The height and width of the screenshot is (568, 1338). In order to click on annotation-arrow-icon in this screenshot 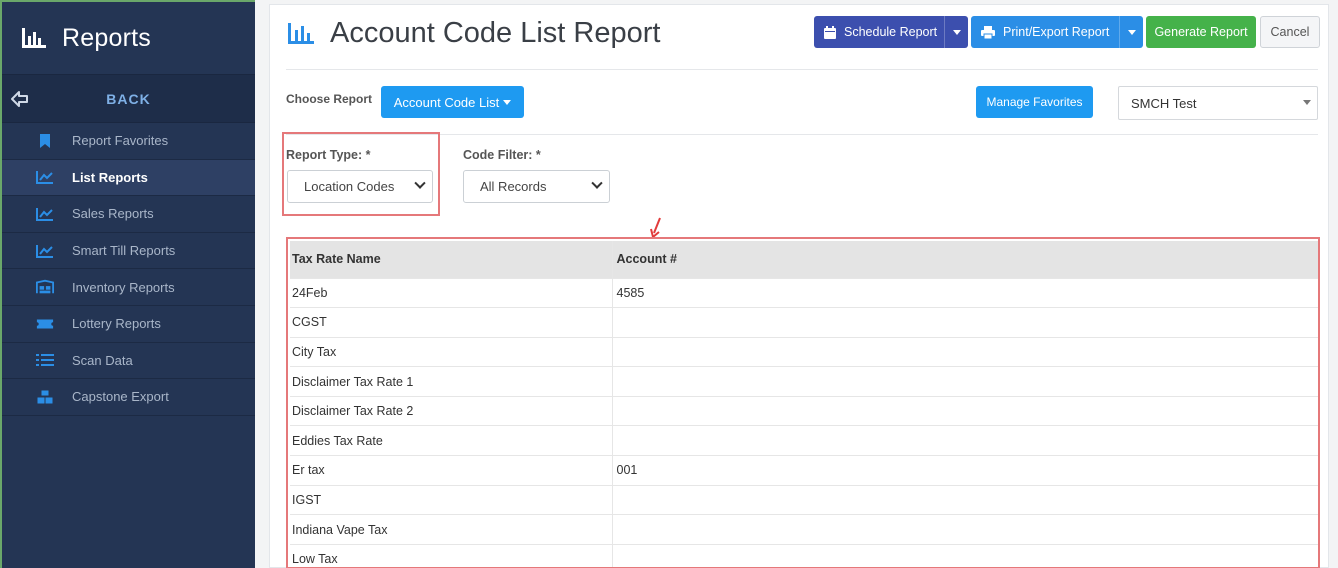, I will do `click(655, 228)`.